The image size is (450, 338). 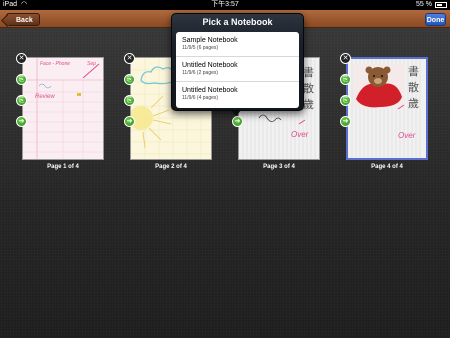 What do you see at coordinates (413, 104) in the screenshot?
I see `page-4-handwriting-3: 歲` at bounding box center [413, 104].